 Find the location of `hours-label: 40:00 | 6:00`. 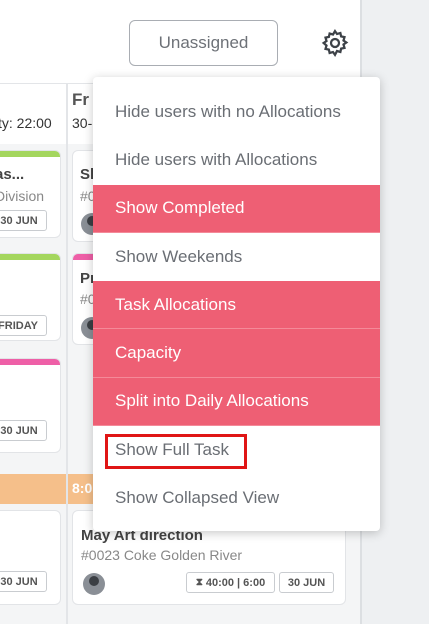

hours-label: 40:00 | 6:00 is located at coordinates (235, 582).